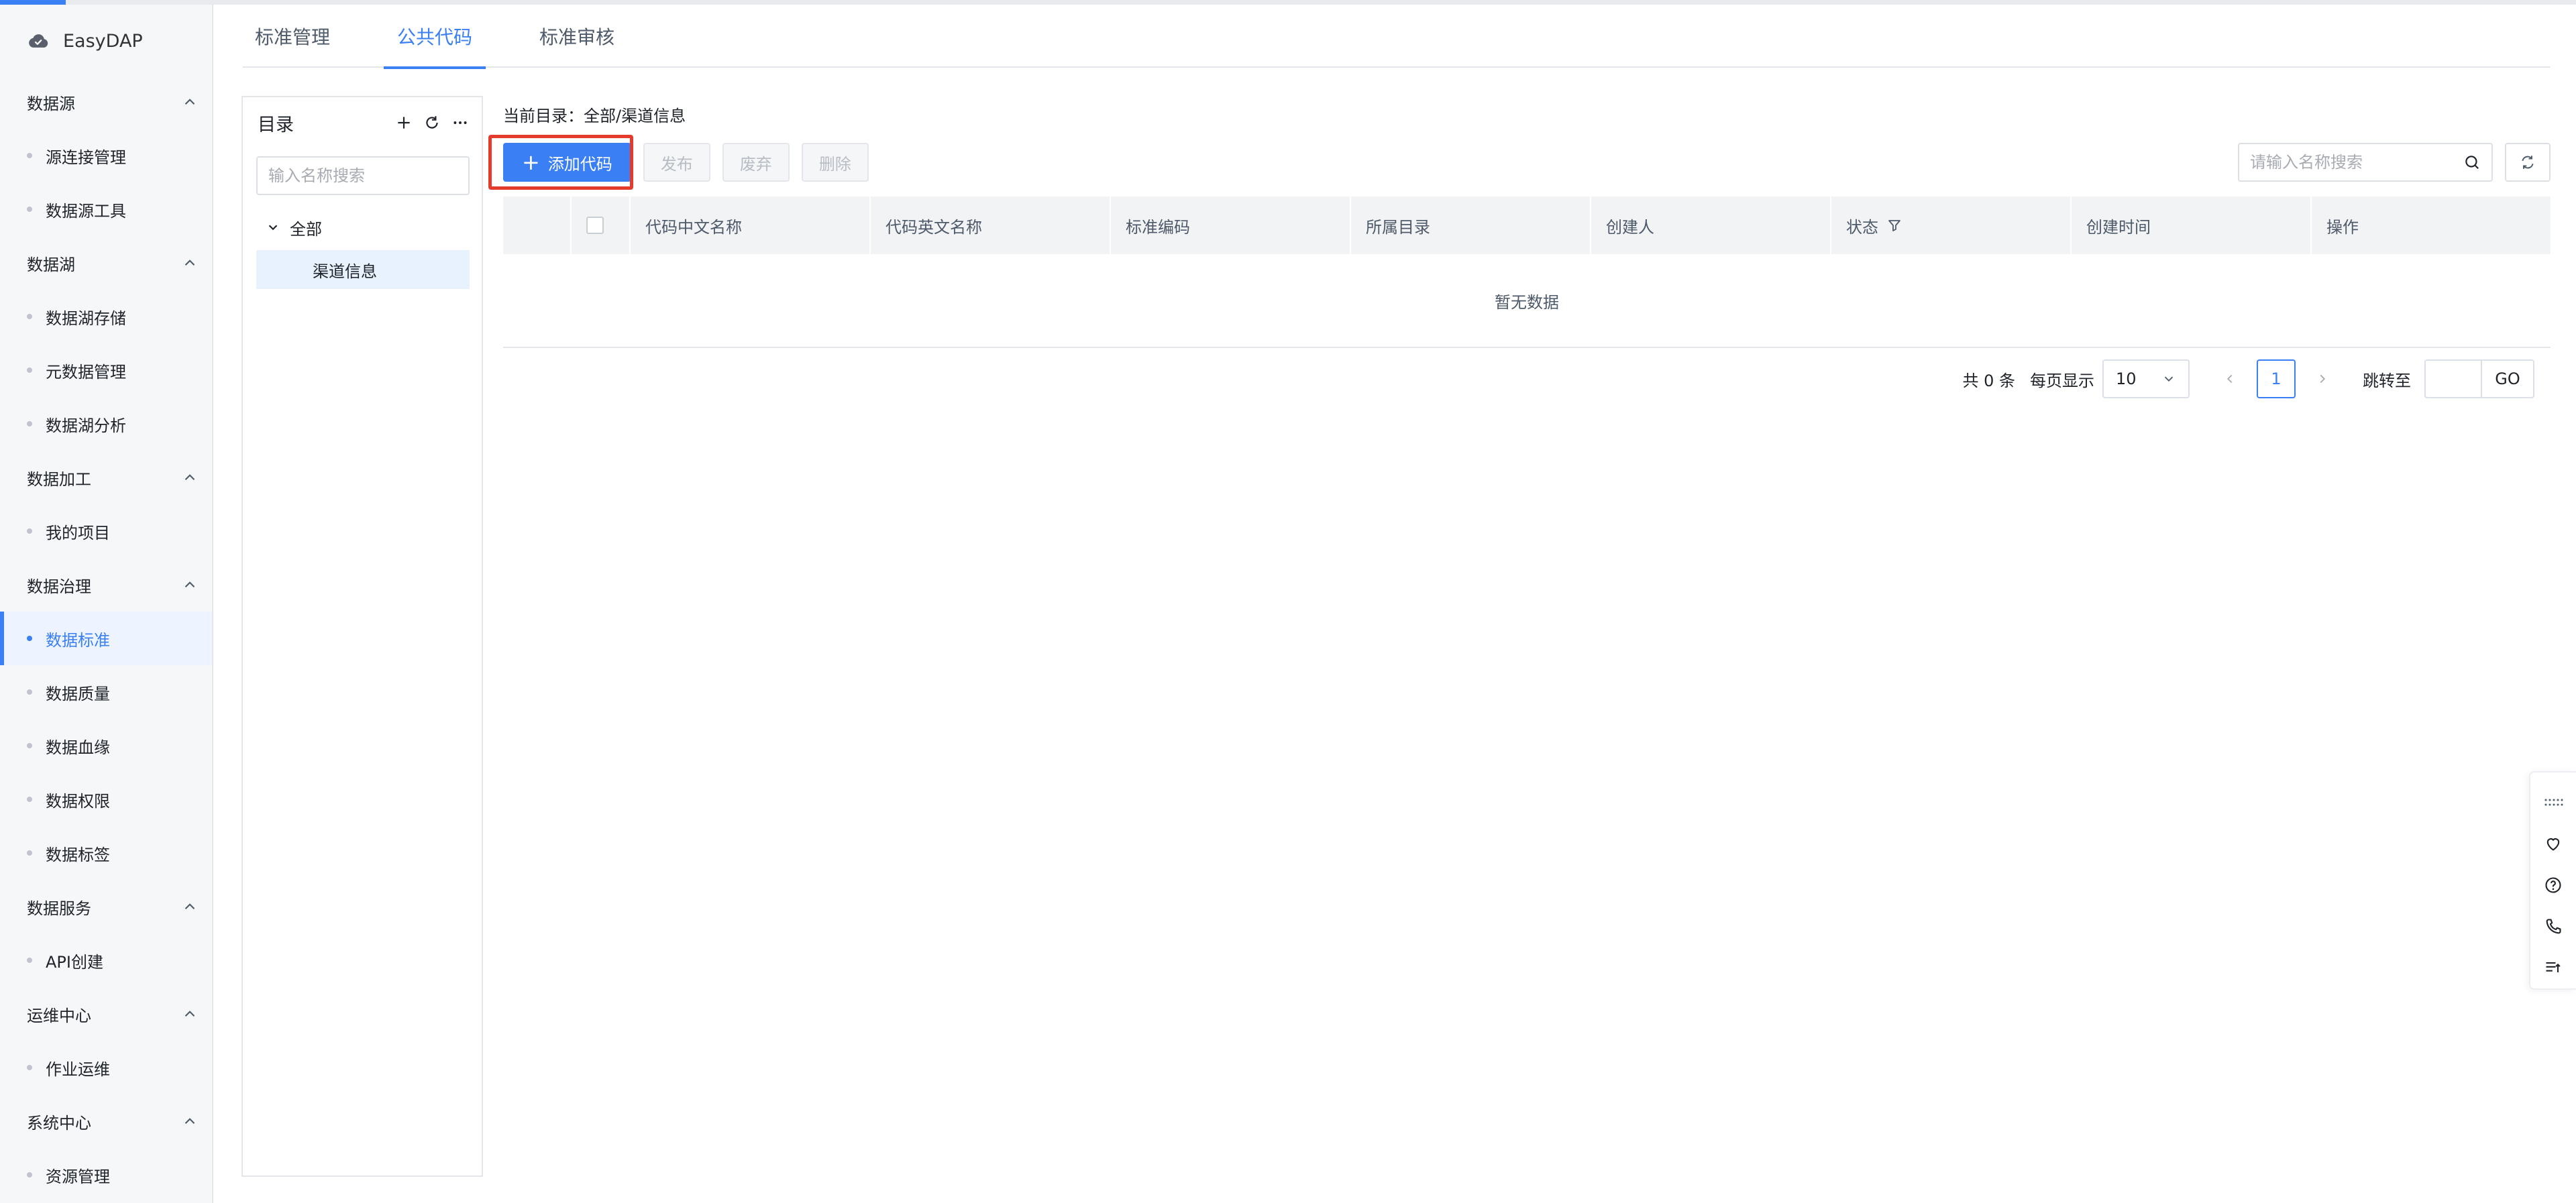 The height and width of the screenshot is (1203, 2576). I want to click on column-header-label: 状态, so click(1862, 227).